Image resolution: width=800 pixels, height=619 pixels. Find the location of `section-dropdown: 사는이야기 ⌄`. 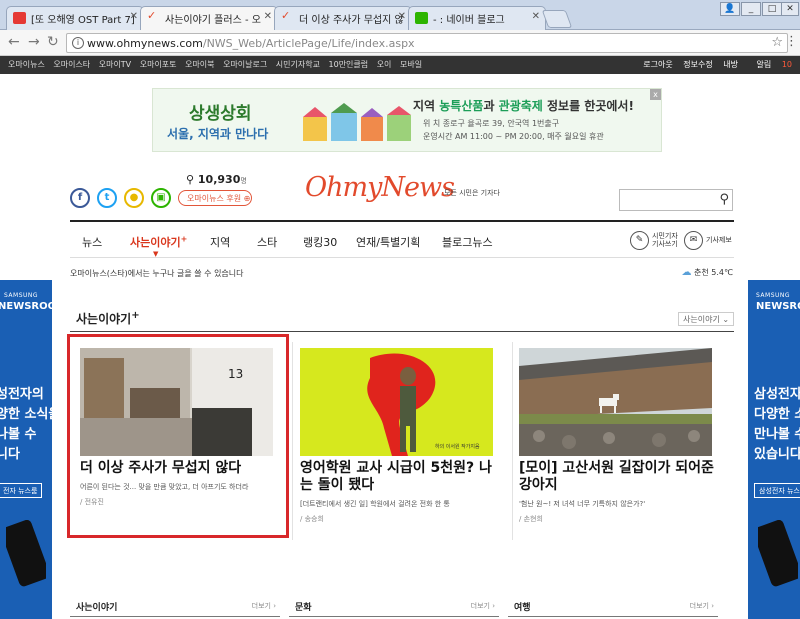

section-dropdown: 사는이야기 ⌄ is located at coordinates (706, 319).